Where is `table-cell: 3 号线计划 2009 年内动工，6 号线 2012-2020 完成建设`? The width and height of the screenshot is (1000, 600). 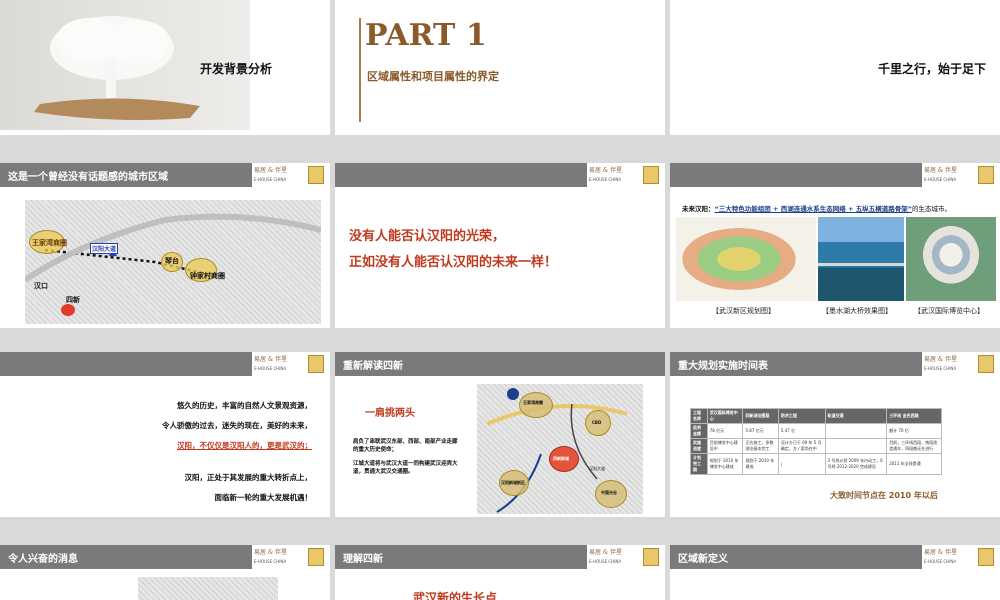
table-cell: 3 号线计划 2009 年内动工，6 号线 2012-2020 完成建设 is located at coordinates (856, 464).